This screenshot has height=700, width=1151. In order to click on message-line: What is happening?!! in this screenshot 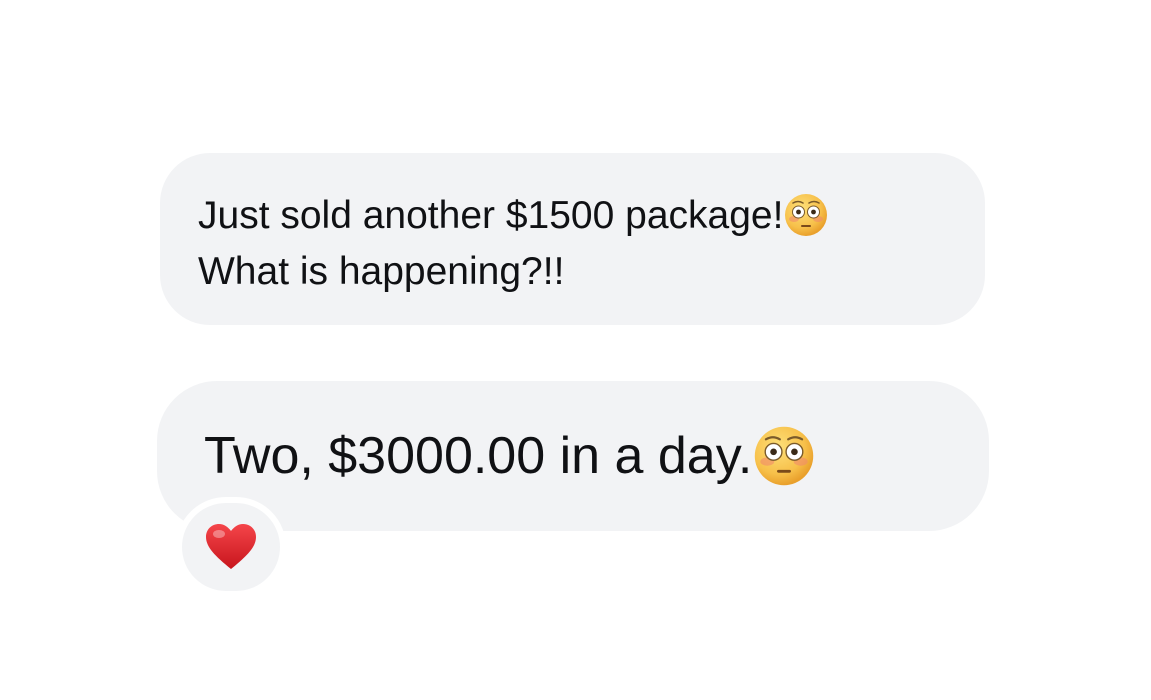, I will do `click(571, 272)`.